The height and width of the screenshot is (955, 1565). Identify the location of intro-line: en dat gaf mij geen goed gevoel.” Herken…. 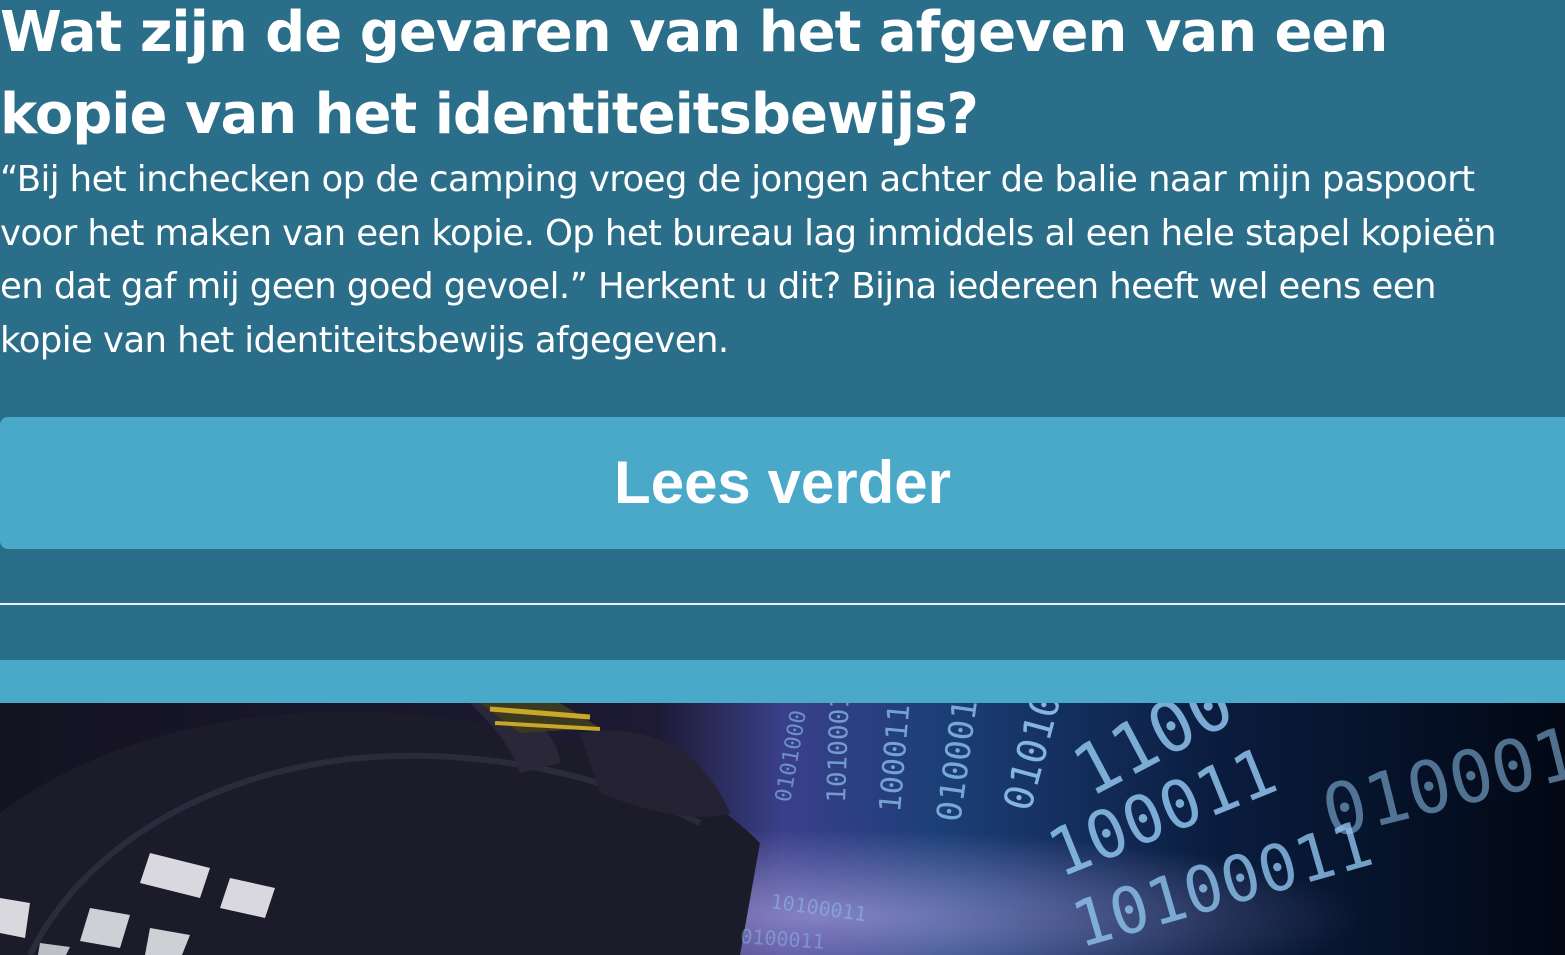
(718, 286).